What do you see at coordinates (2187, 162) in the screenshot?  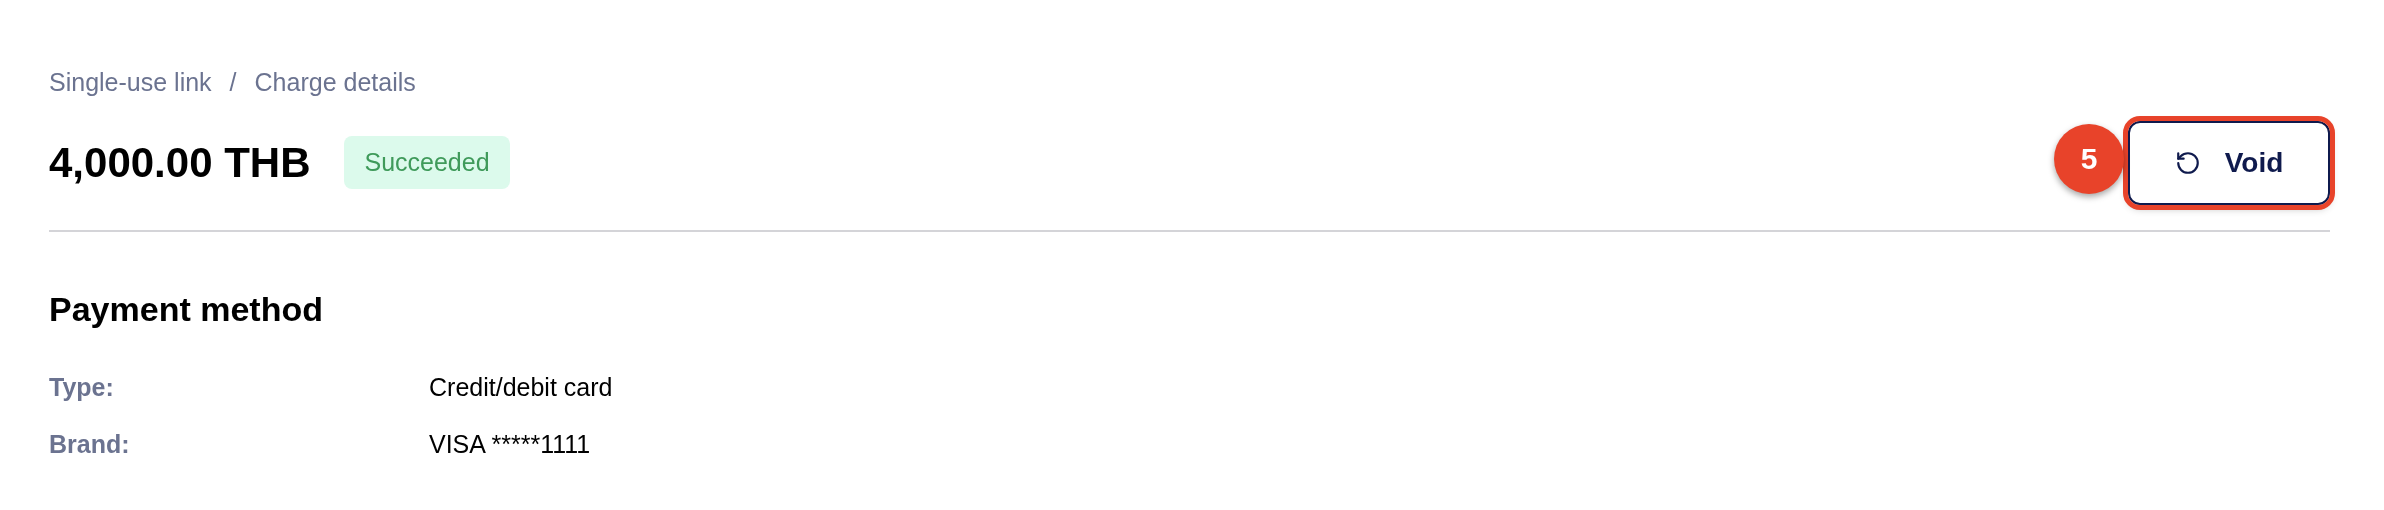 I see `undo-icon` at bounding box center [2187, 162].